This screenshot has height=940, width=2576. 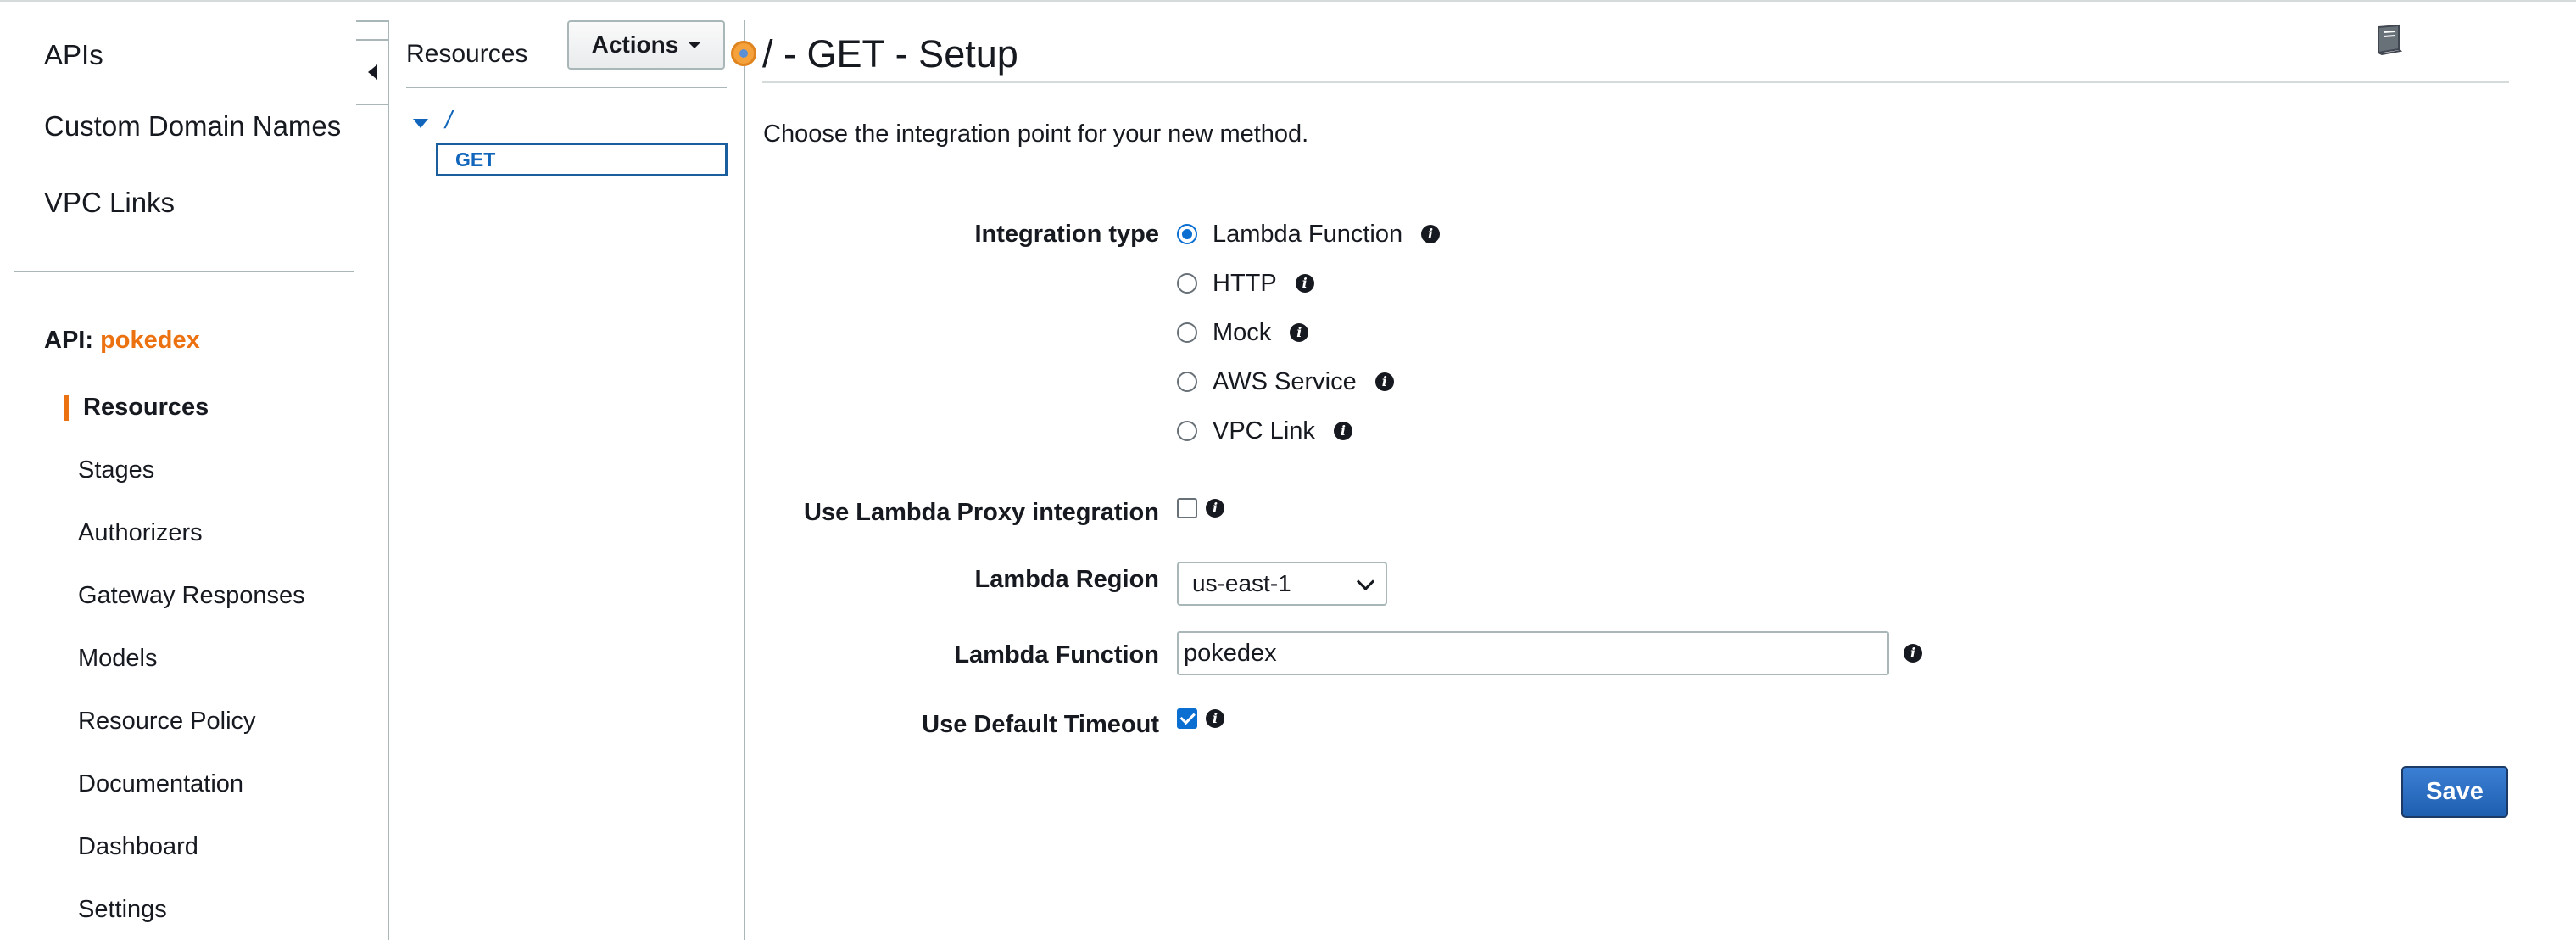 I want to click on collapse-nav-button, so click(x=372, y=72).